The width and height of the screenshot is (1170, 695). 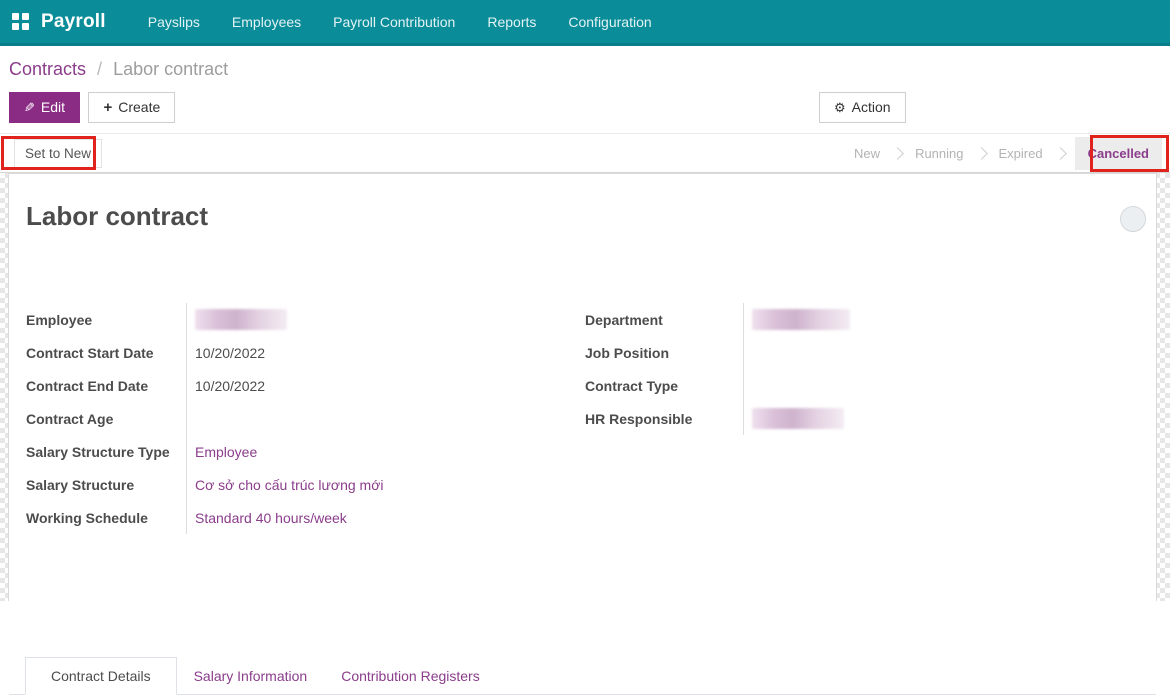 I want to click on gear-icon: ⚙, so click(x=840, y=107).